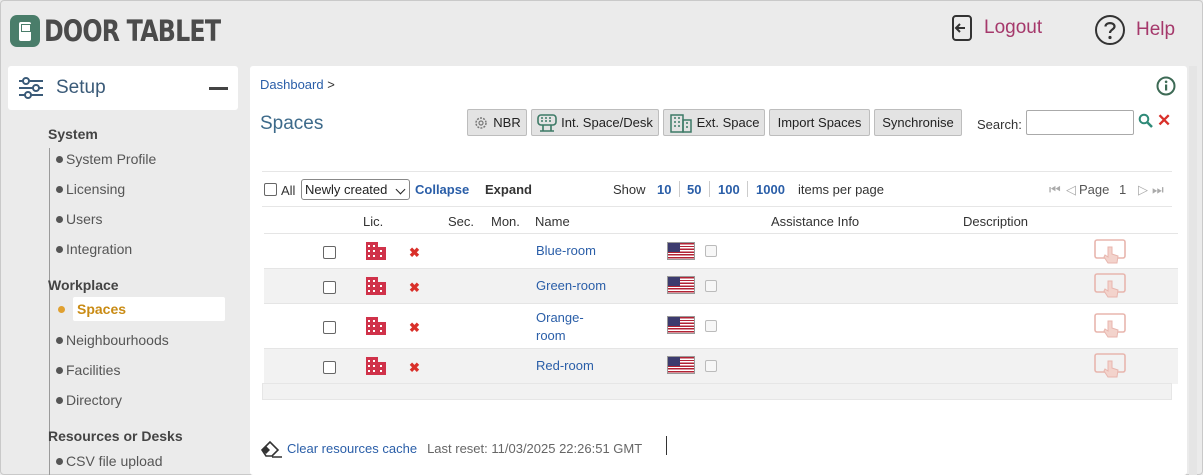 Image resolution: width=1203 pixels, height=475 pixels. I want to click on clear-search-icon: ✕, so click(1164, 120).